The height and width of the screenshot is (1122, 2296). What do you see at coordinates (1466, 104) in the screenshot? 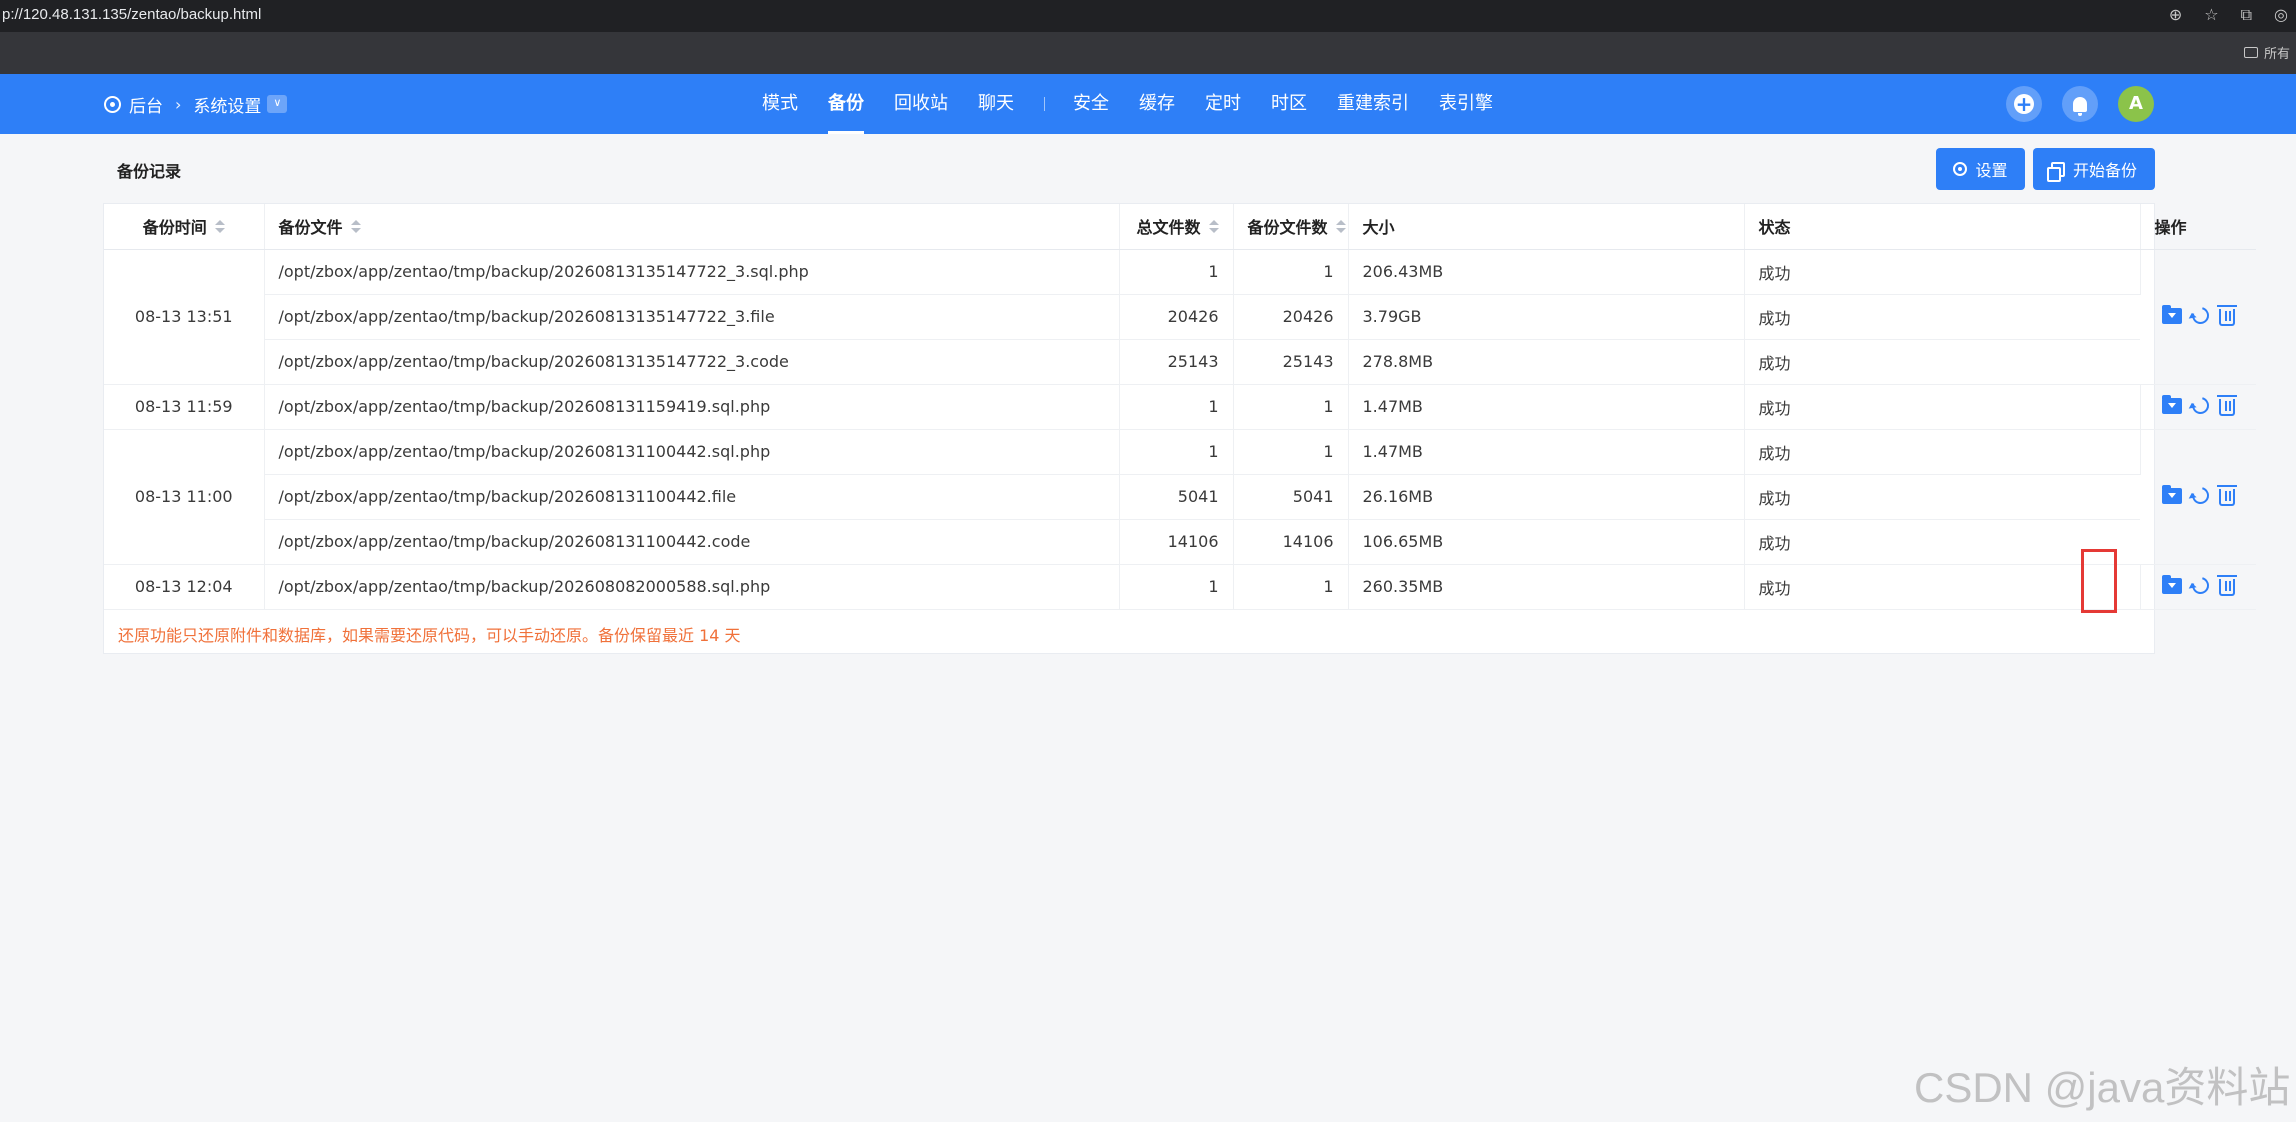
I see `tab-9: 表引擎` at bounding box center [1466, 104].